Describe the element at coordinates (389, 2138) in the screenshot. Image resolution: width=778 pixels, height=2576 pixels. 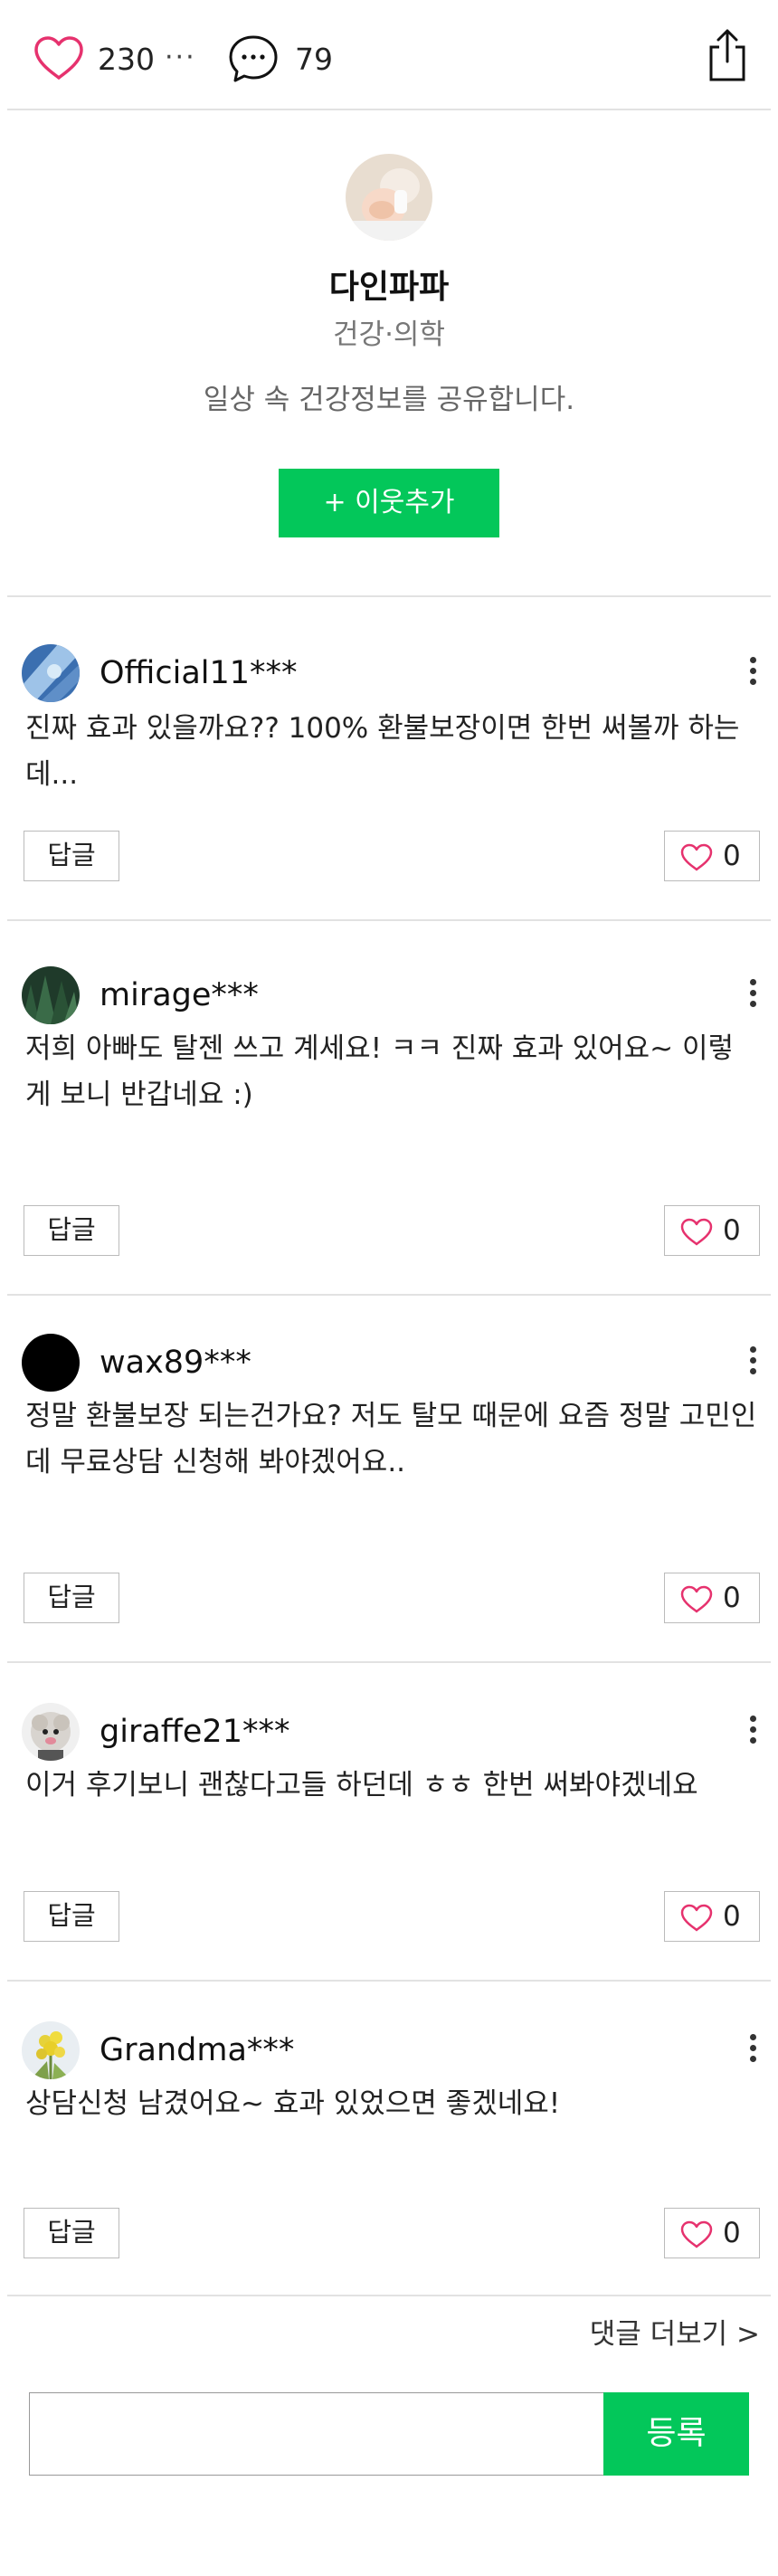
I see `comment-item: Grandma*** 상담신청 남겼어요~ 효과 있었으면 좋겠네요! 답글 0` at that location.